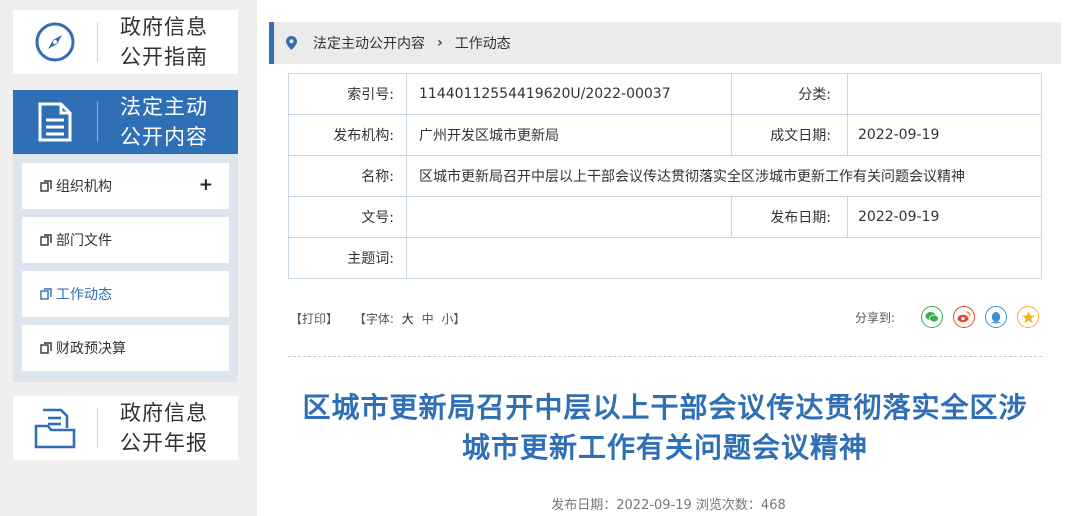 This screenshot has width=1080, height=516. Describe the element at coordinates (373, 319) in the screenshot. I see `font-size-label: 【字体:` at that location.